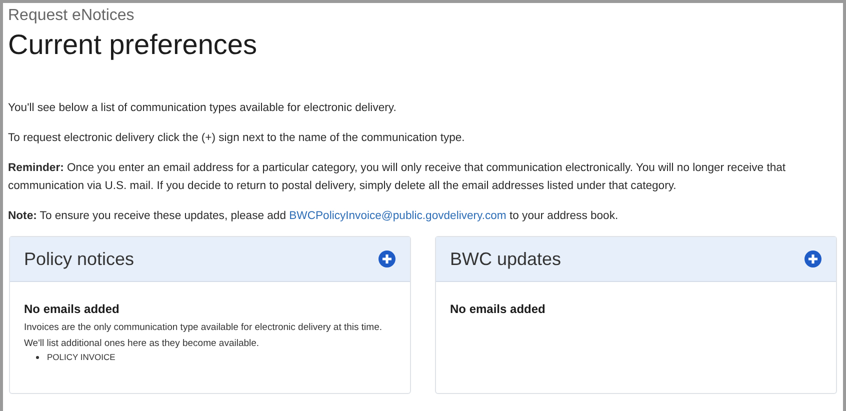  What do you see at coordinates (79, 259) in the screenshot?
I see `card-title: Policy notices` at bounding box center [79, 259].